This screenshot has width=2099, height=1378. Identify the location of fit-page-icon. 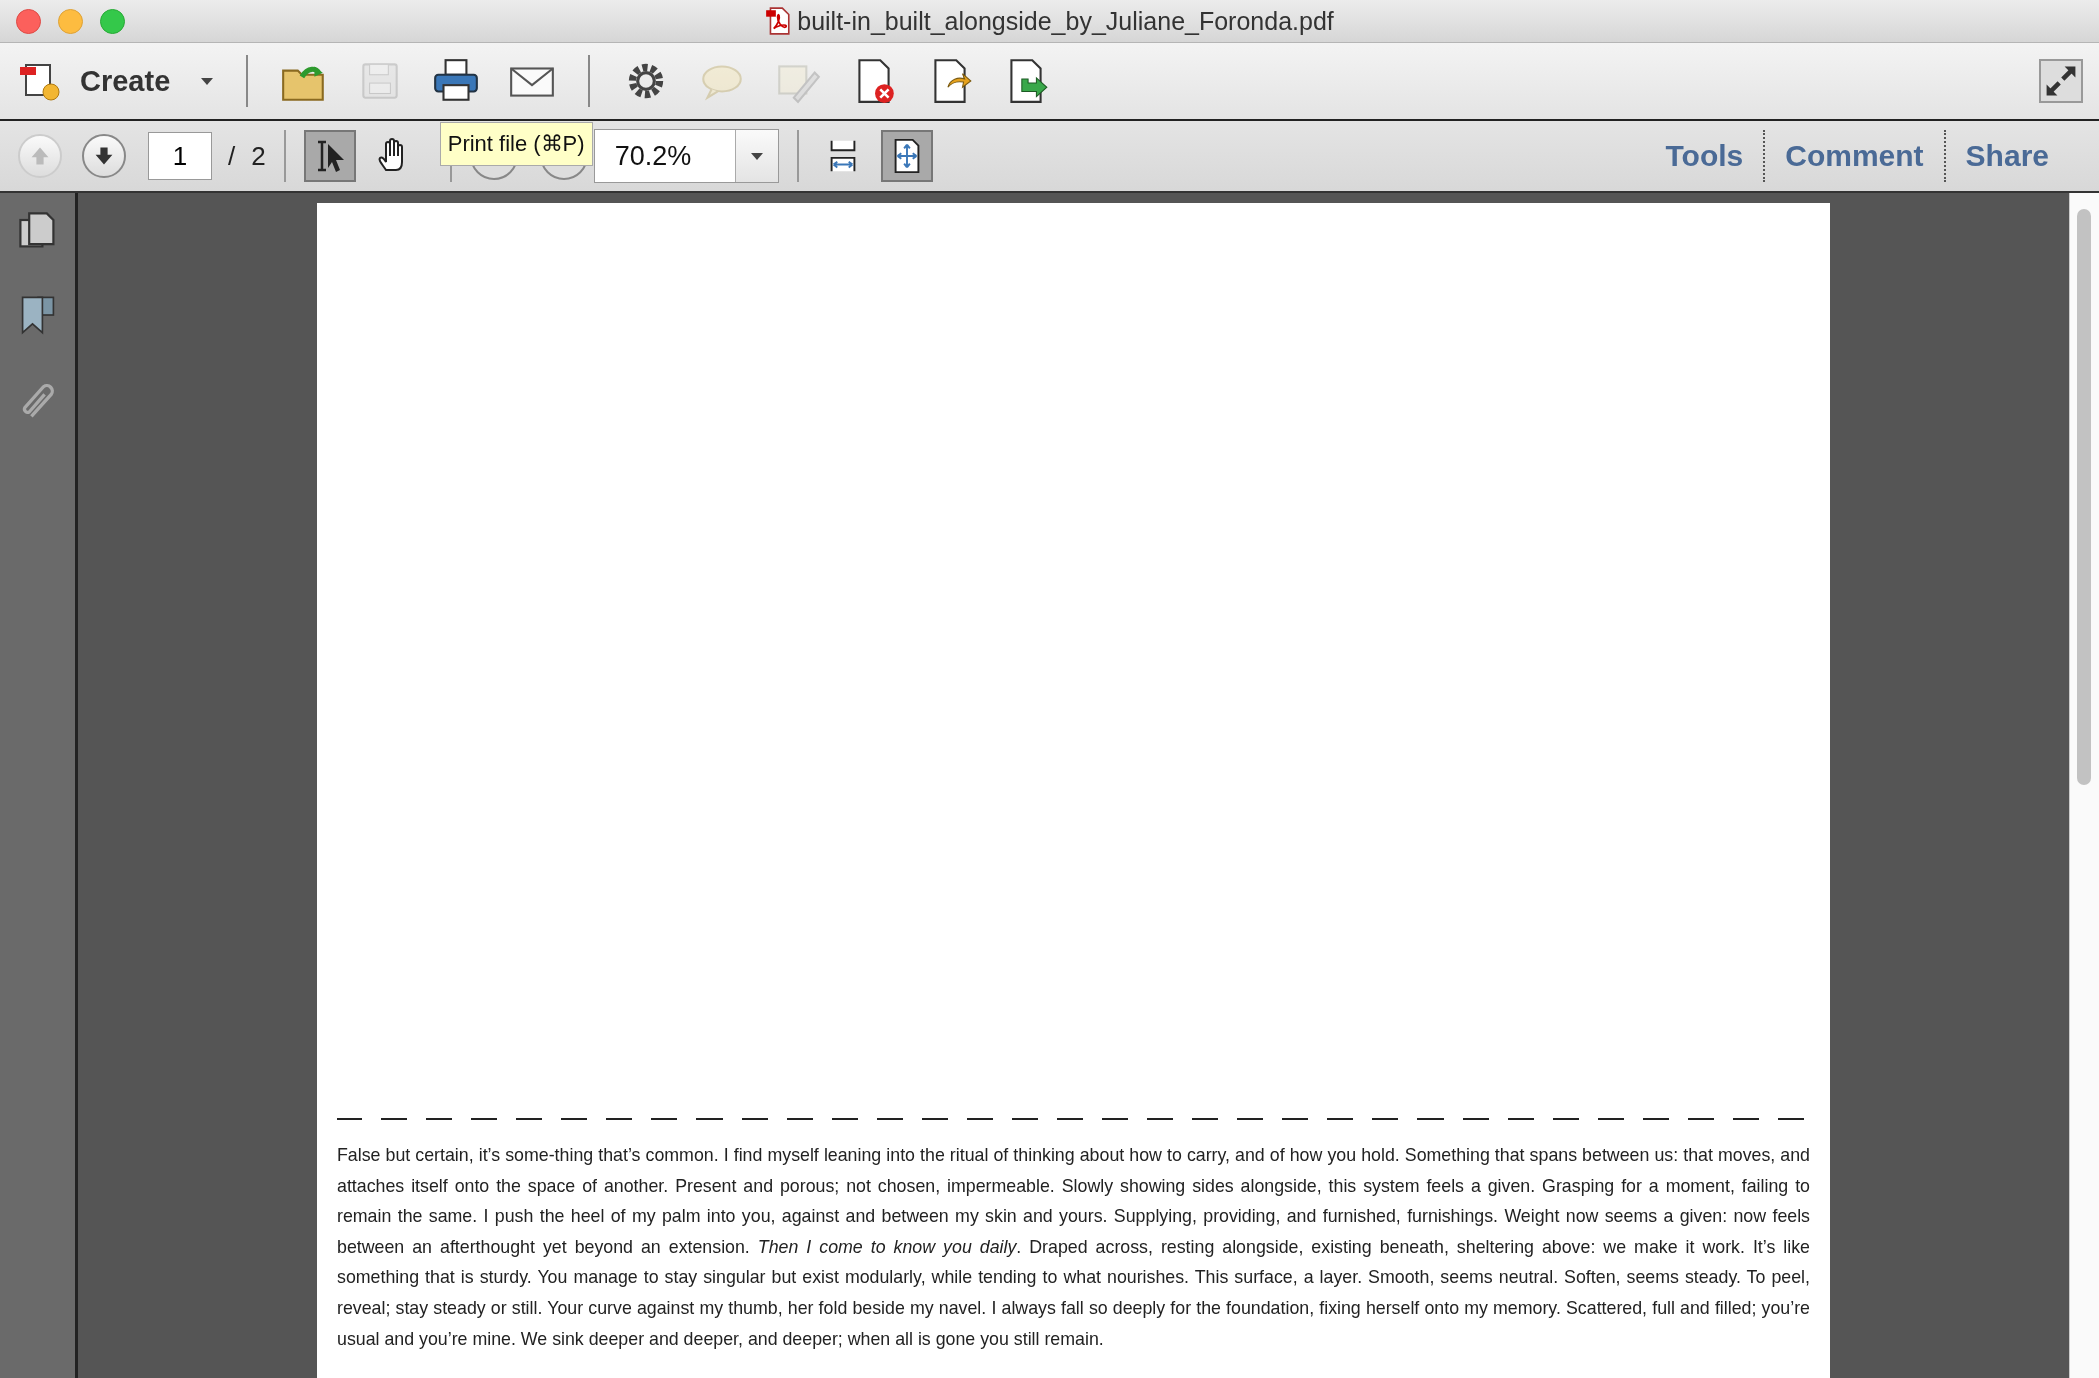
(906, 156).